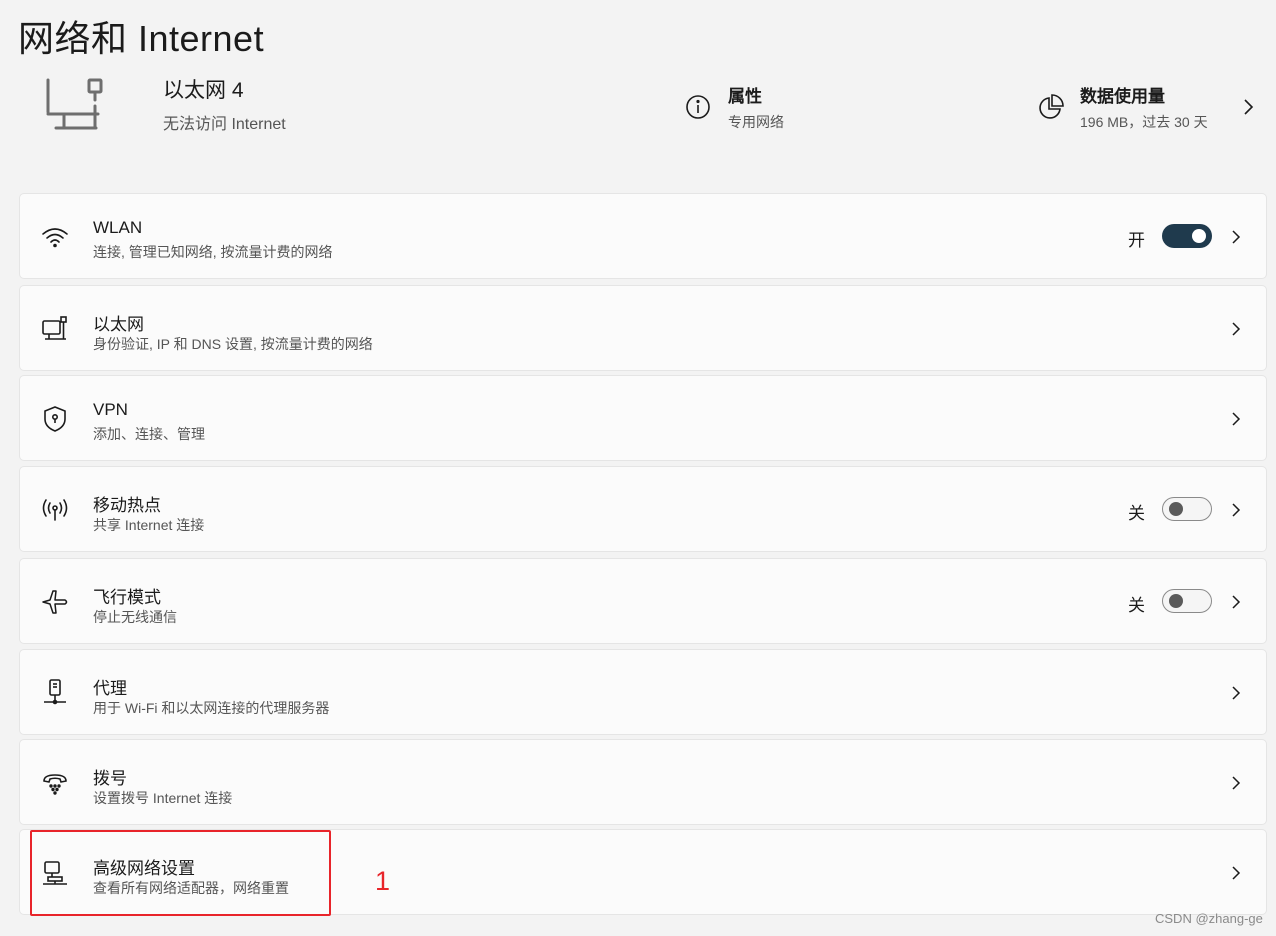  I want to click on wlan-subtitle: 连接, 管理已知网络, 按流量计费的网络, so click(213, 252).